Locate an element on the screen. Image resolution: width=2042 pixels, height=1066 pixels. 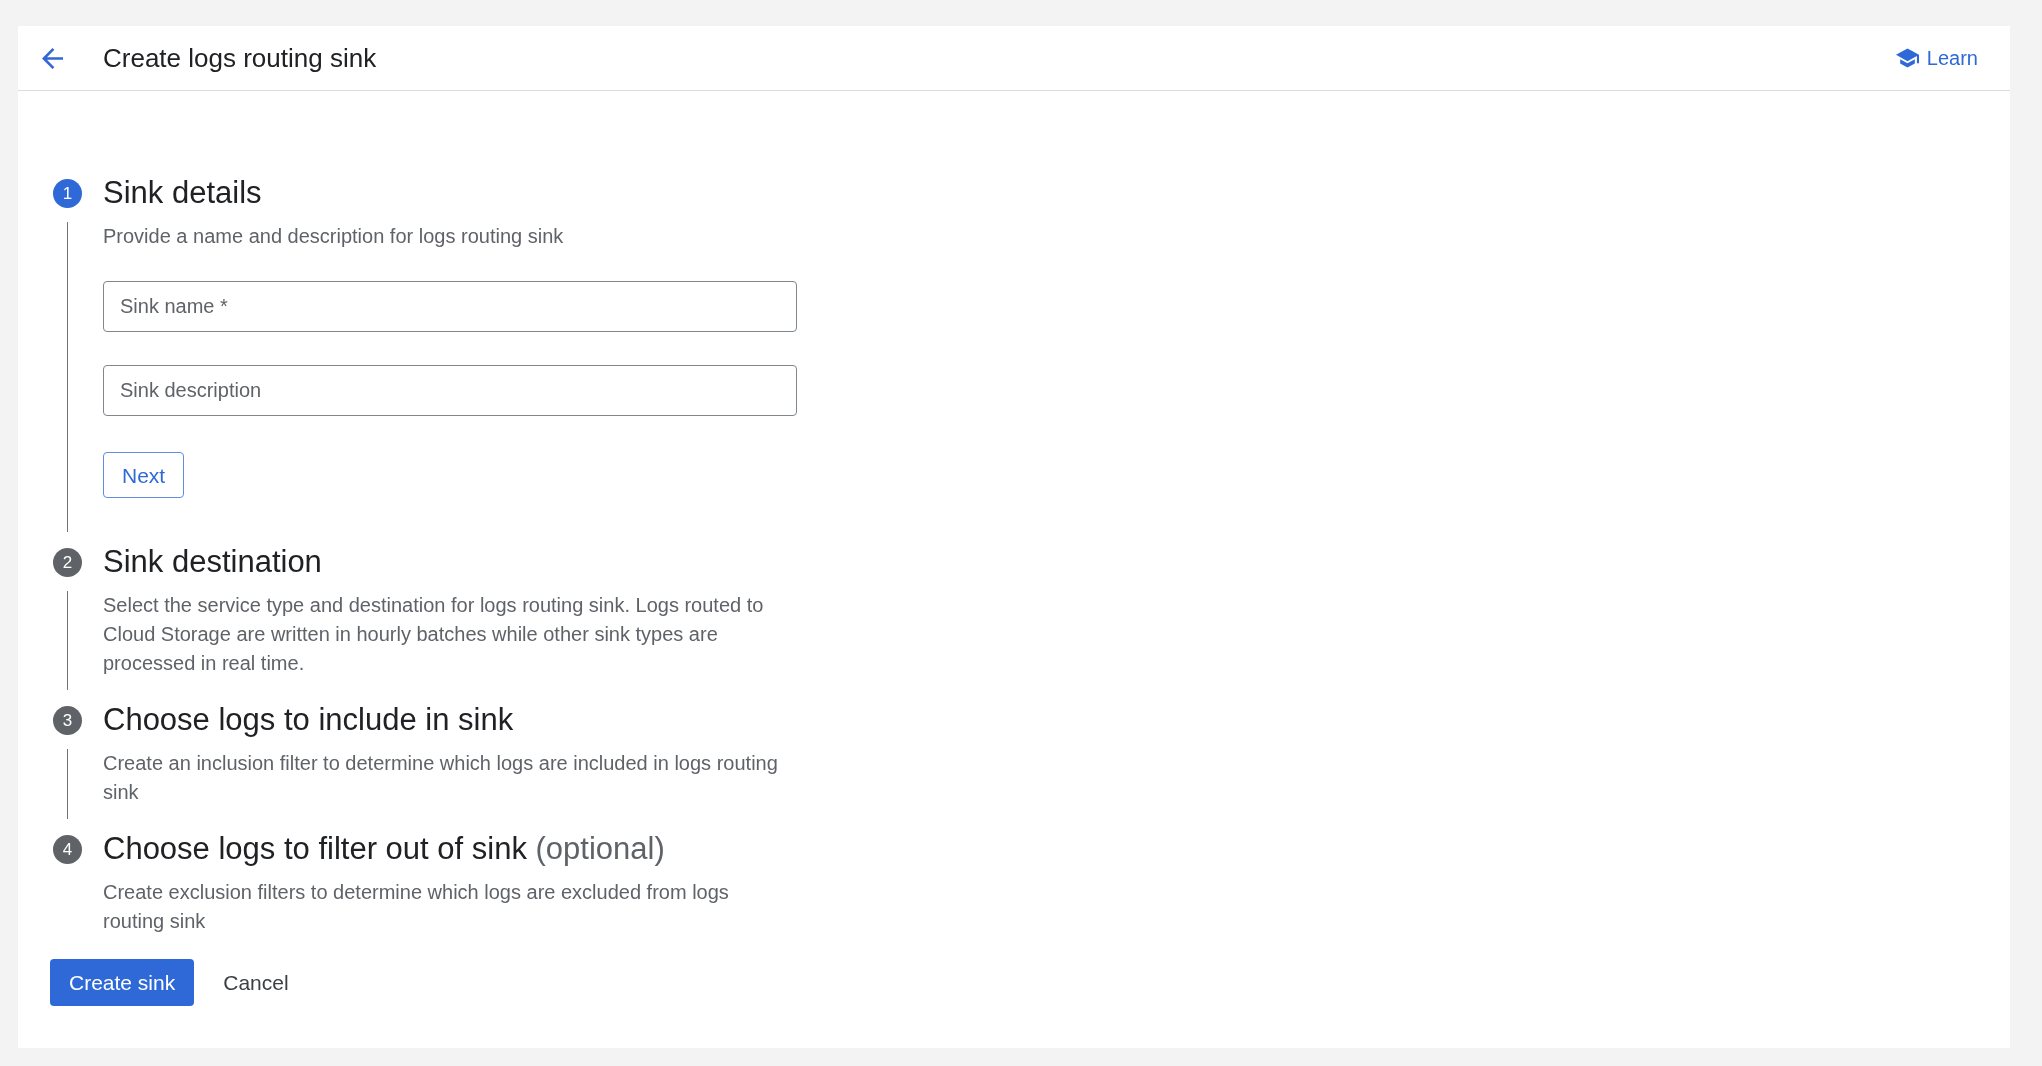
step-title: Sink details is located at coordinates (182, 192).